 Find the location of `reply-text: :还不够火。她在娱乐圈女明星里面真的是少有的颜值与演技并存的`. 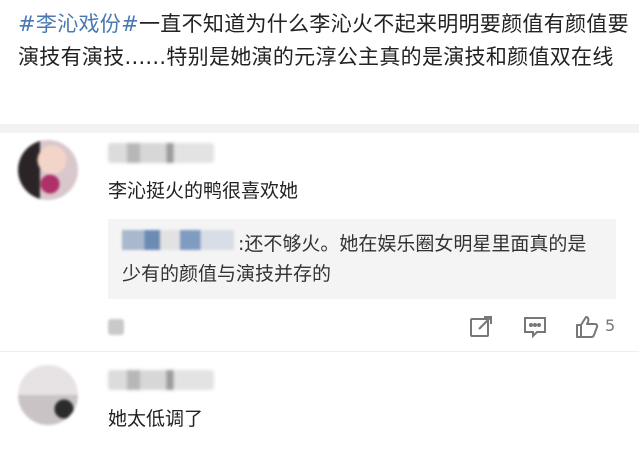

reply-text: :还不够火。她在娱乐圈女明星里面真的是少有的颜值与演技并存的 is located at coordinates (362, 259).